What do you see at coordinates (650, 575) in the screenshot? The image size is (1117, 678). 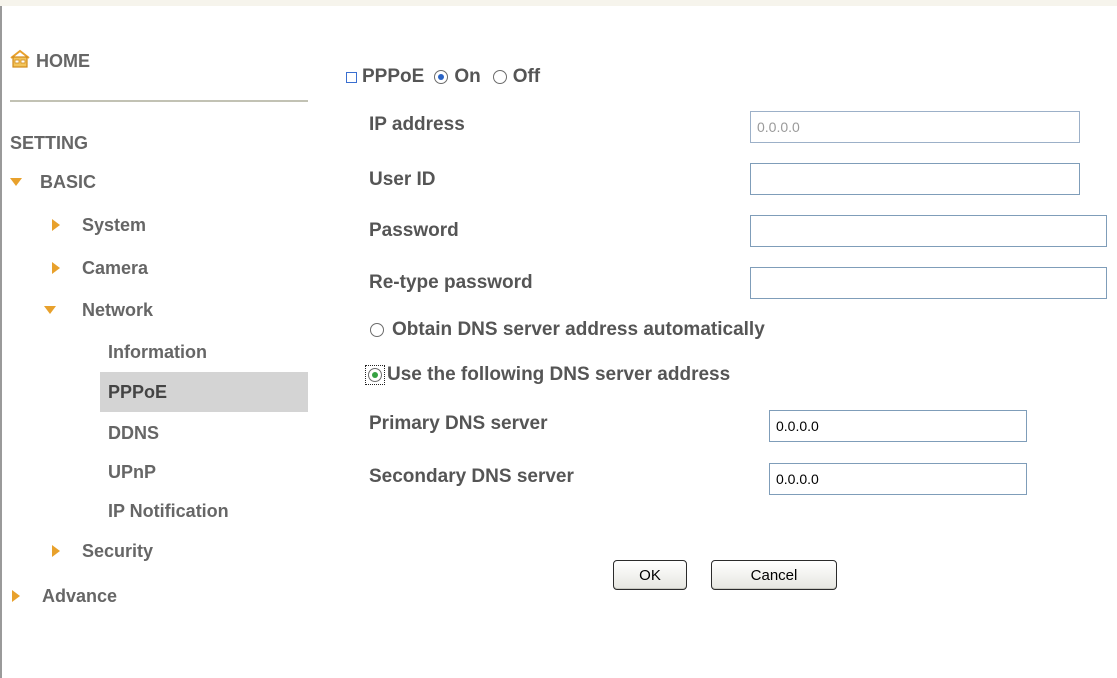 I see `ok-button: OK` at bounding box center [650, 575].